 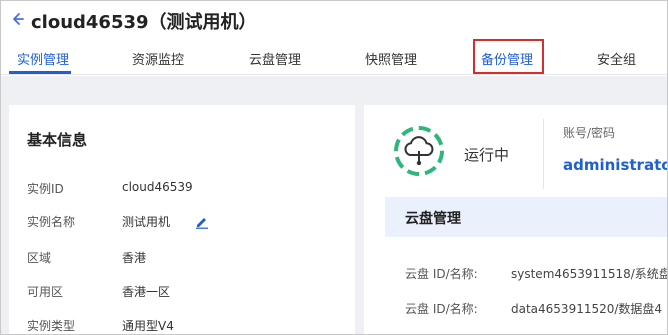 What do you see at coordinates (144, 22) in the screenshot?
I see `page-title: cloud46539（测试用机）` at bounding box center [144, 22].